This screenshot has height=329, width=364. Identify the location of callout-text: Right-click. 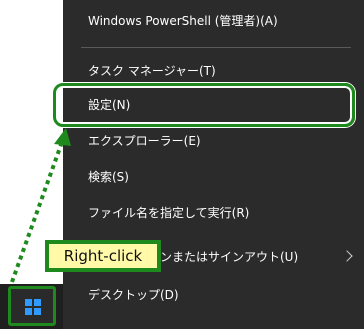
(103, 256).